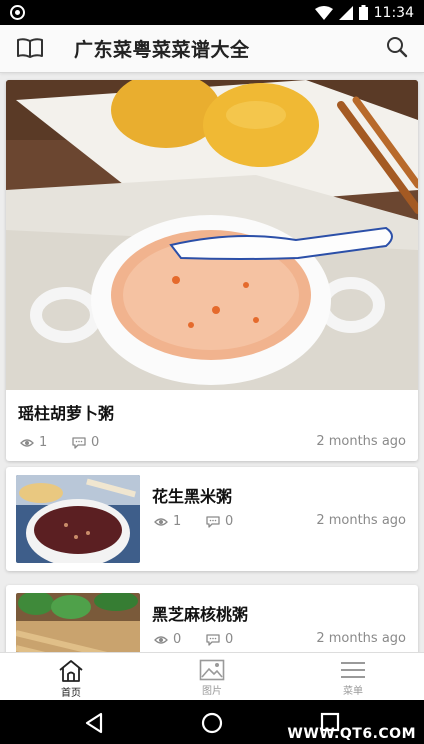  What do you see at coordinates (30, 48) in the screenshot?
I see `book-icon` at bounding box center [30, 48].